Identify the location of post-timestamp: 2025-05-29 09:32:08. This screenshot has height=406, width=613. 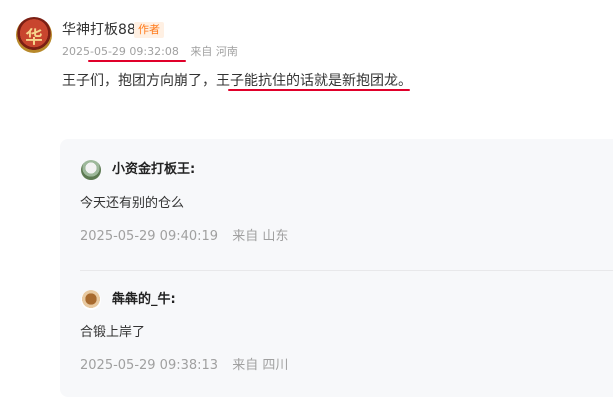
(120, 51).